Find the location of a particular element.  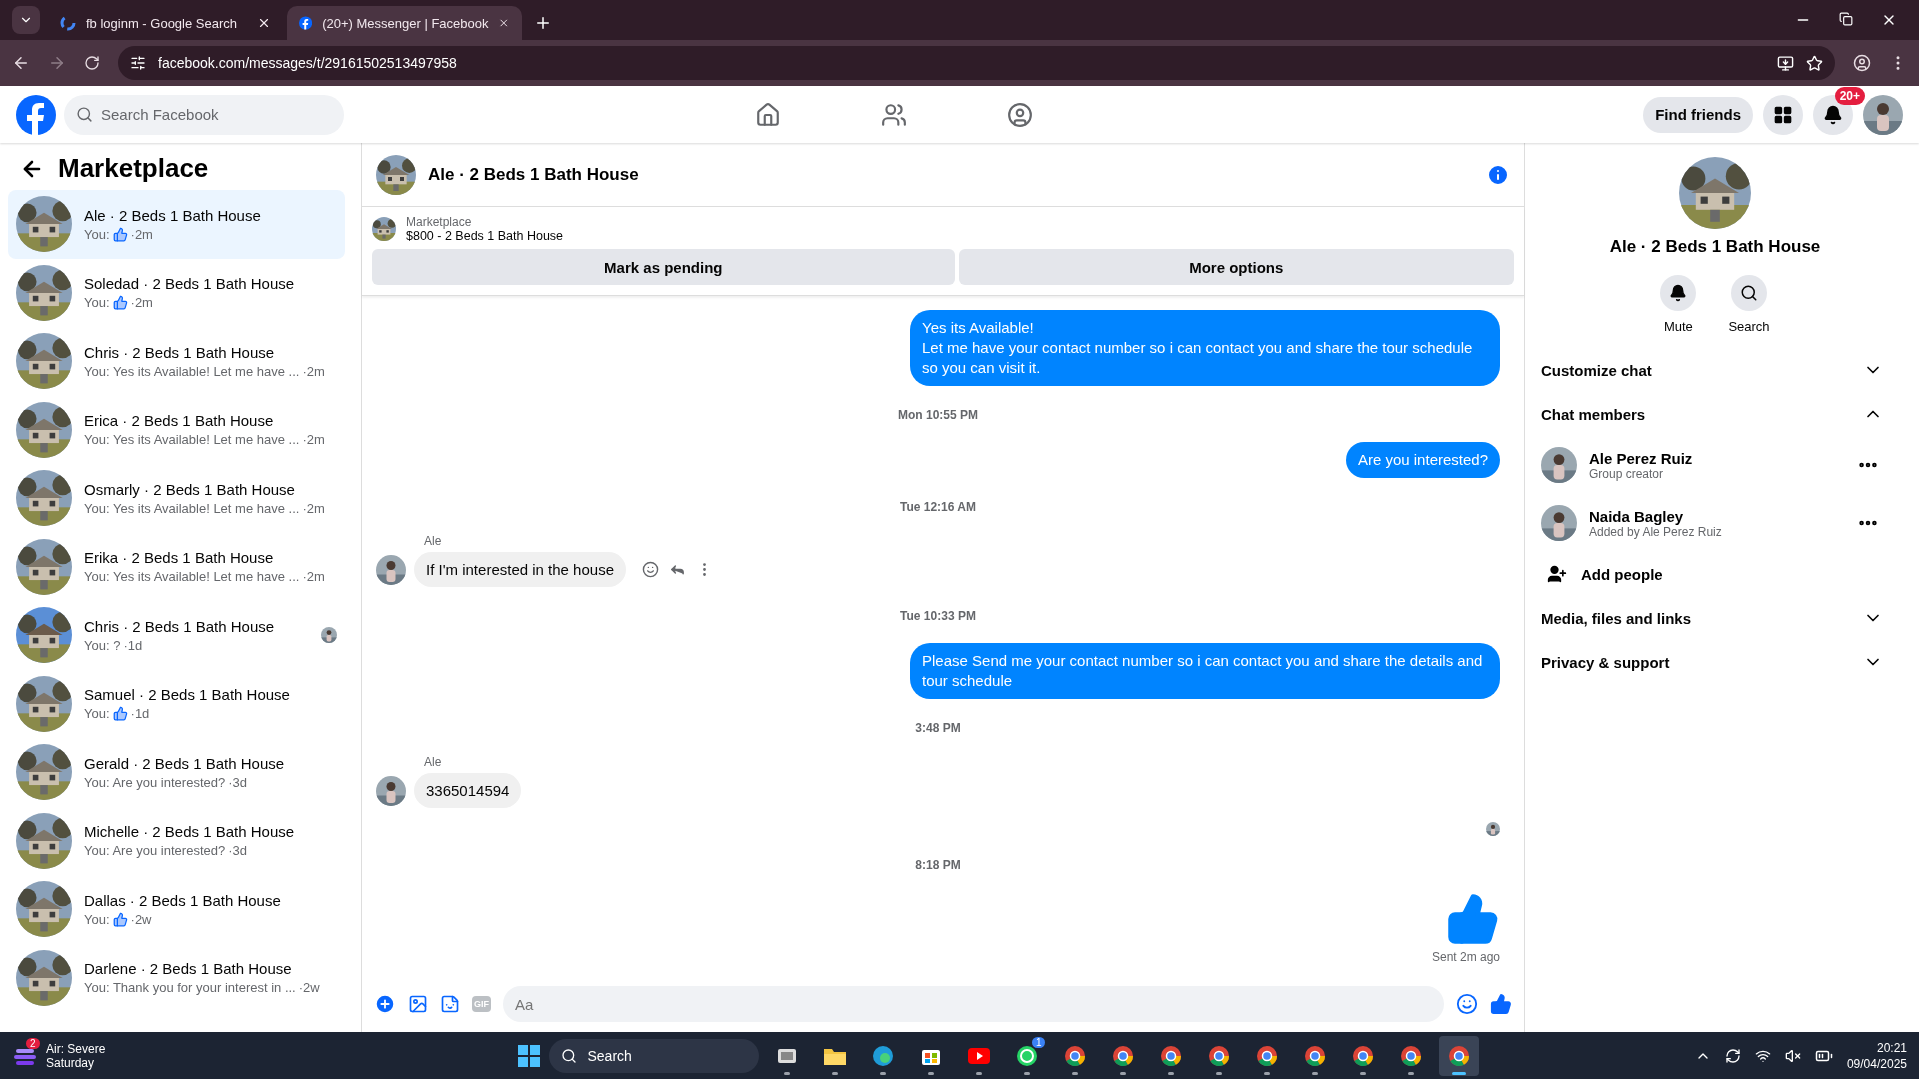

google-icon is located at coordinates (68, 23).